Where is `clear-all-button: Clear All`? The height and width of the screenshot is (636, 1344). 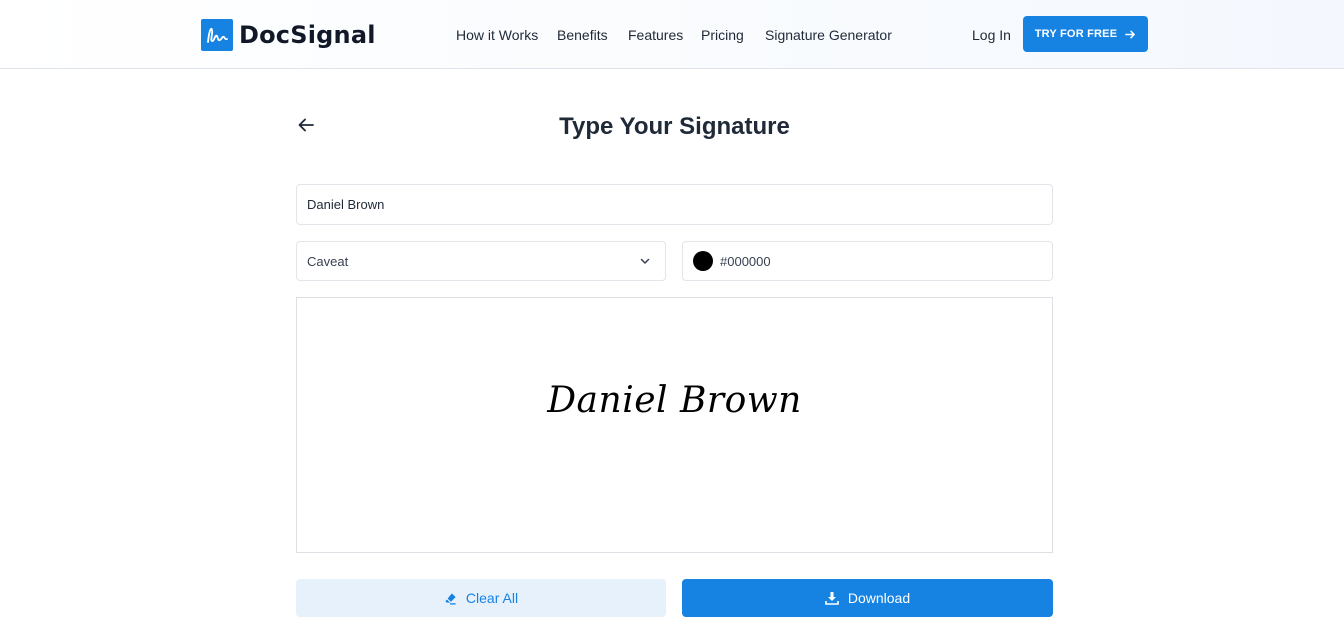 clear-all-button: Clear All is located at coordinates (481, 598).